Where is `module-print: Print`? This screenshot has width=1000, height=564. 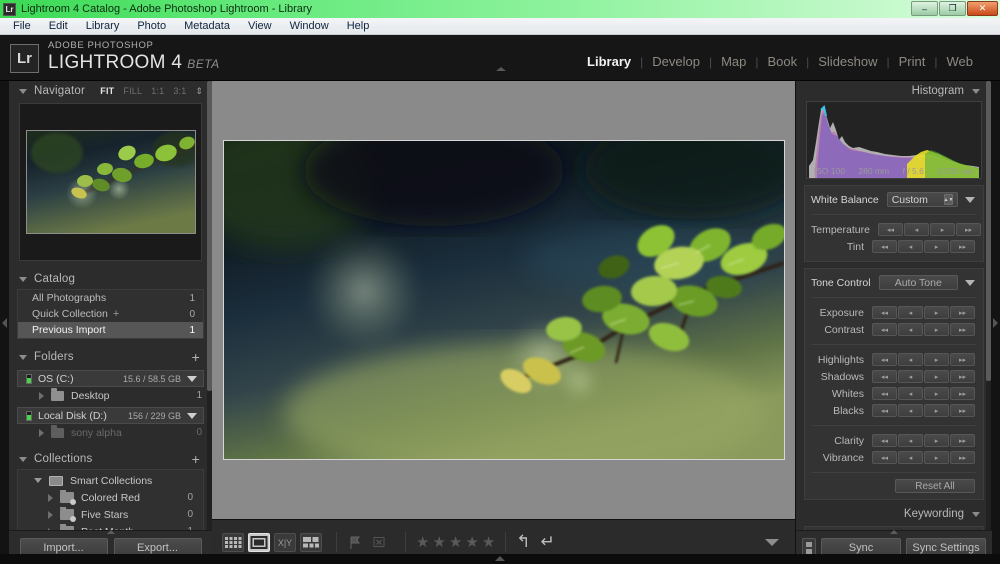 module-print: Print is located at coordinates (912, 61).